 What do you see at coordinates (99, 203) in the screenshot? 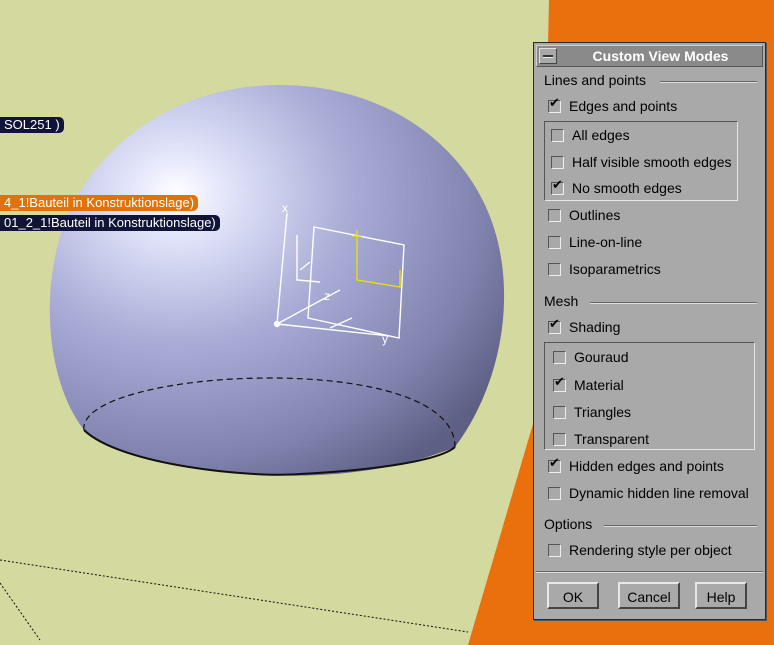
I see `tree-label-bauteil-selected: 4_1!Bauteil in Konstruktionslage)` at bounding box center [99, 203].